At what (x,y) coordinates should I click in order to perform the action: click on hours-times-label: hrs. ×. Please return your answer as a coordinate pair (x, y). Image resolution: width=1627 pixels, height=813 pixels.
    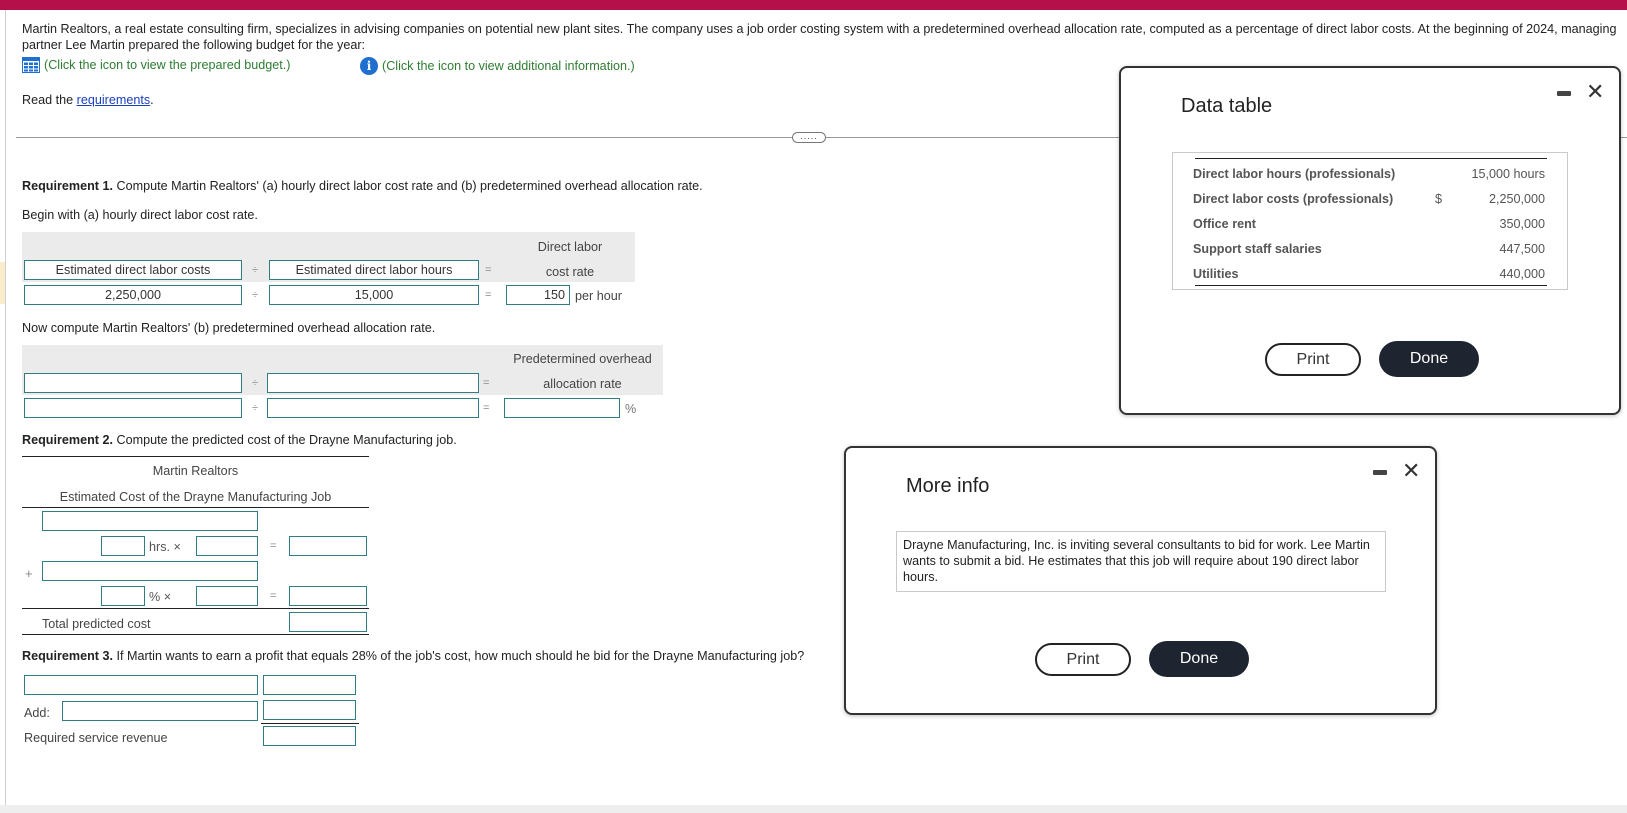
    Looking at the image, I should click on (165, 547).